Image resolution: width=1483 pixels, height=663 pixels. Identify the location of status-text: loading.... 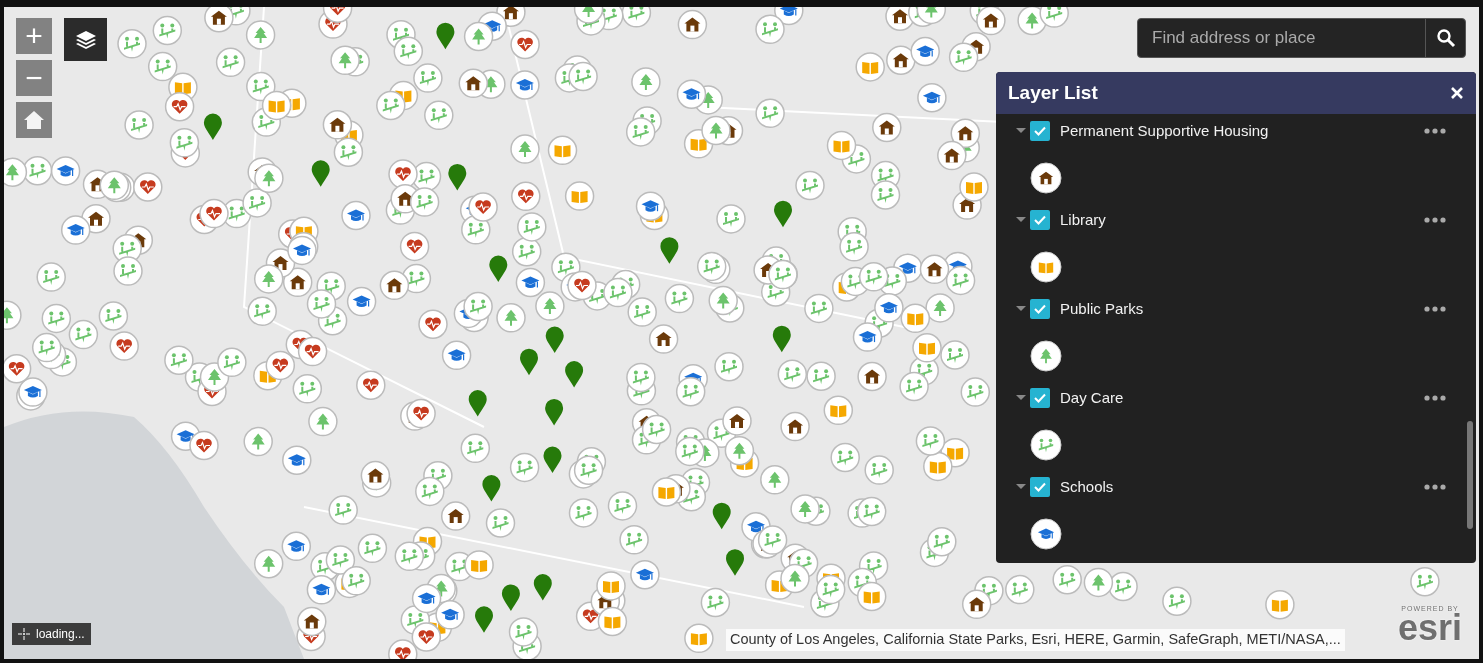
(60, 634).